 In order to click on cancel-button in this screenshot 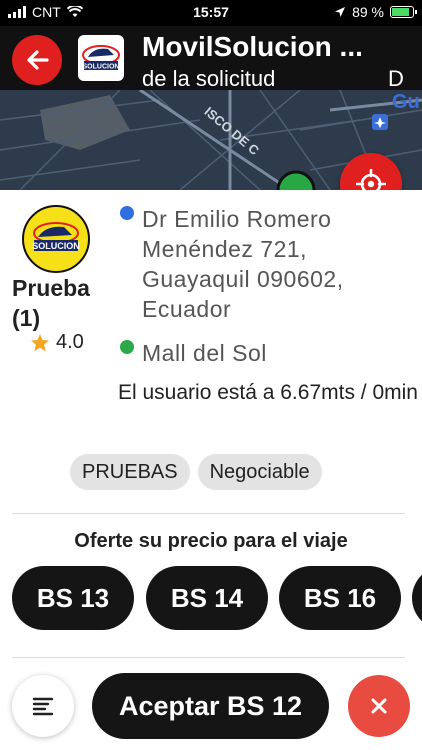, I will do `click(379, 706)`.